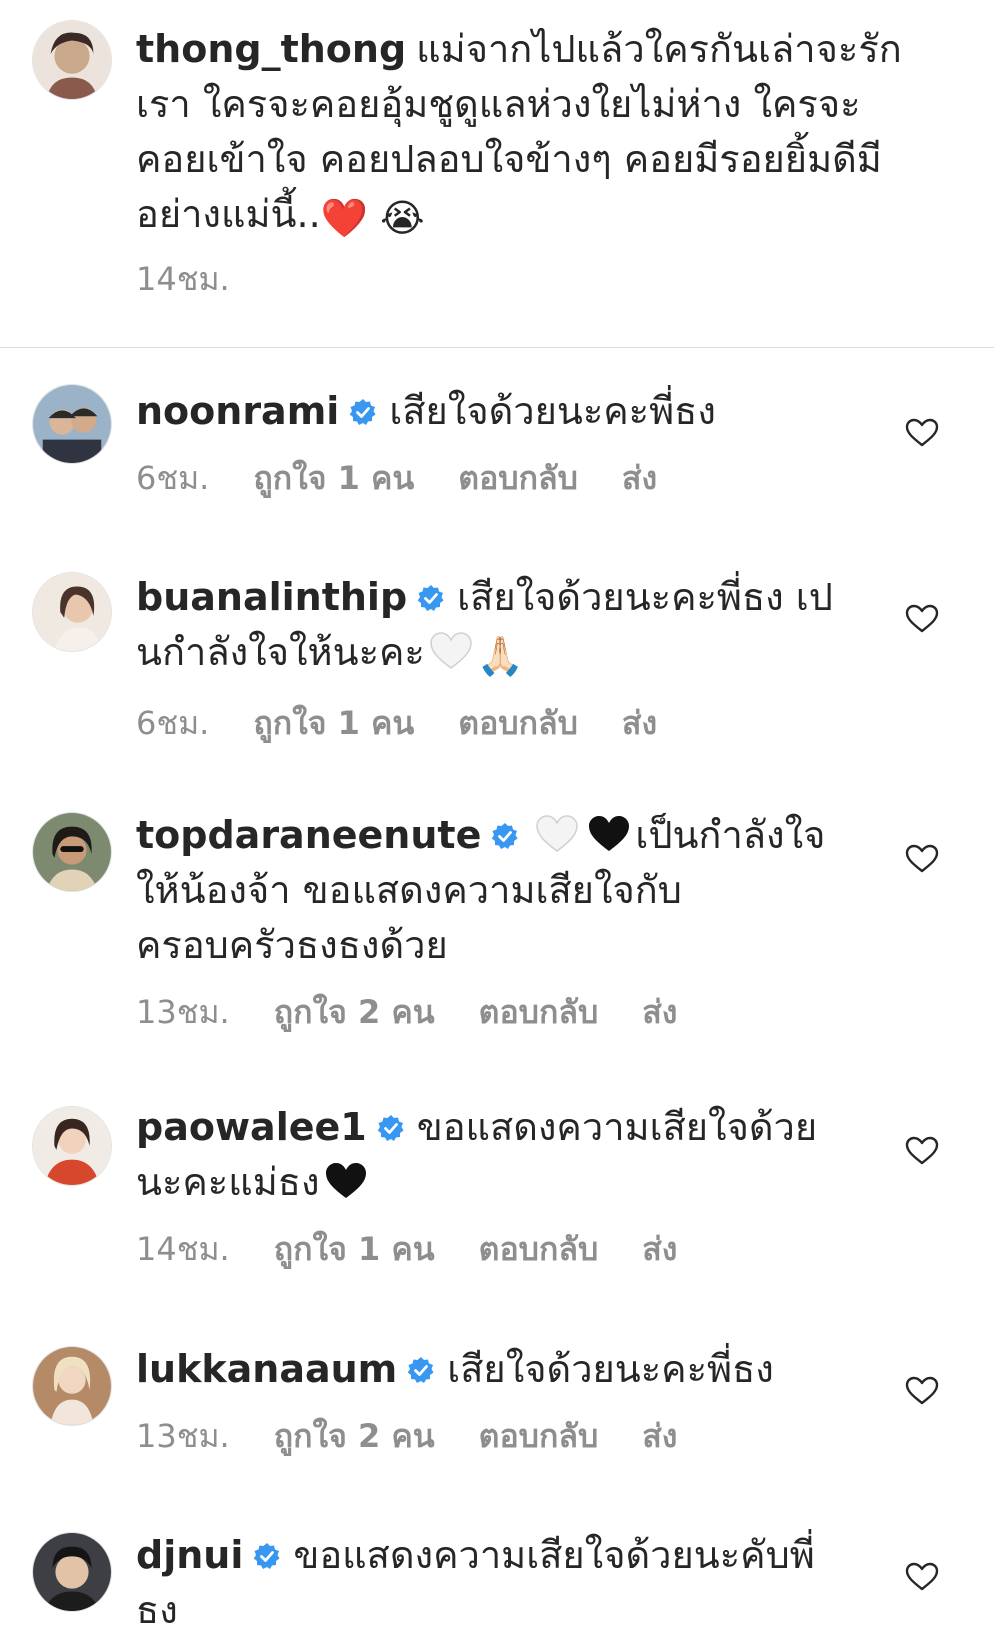 The width and height of the screenshot is (994, 1648). Describe the element at coordinates (189, 1555) in the screenshot. I see `comment-username: djnui` at that location.